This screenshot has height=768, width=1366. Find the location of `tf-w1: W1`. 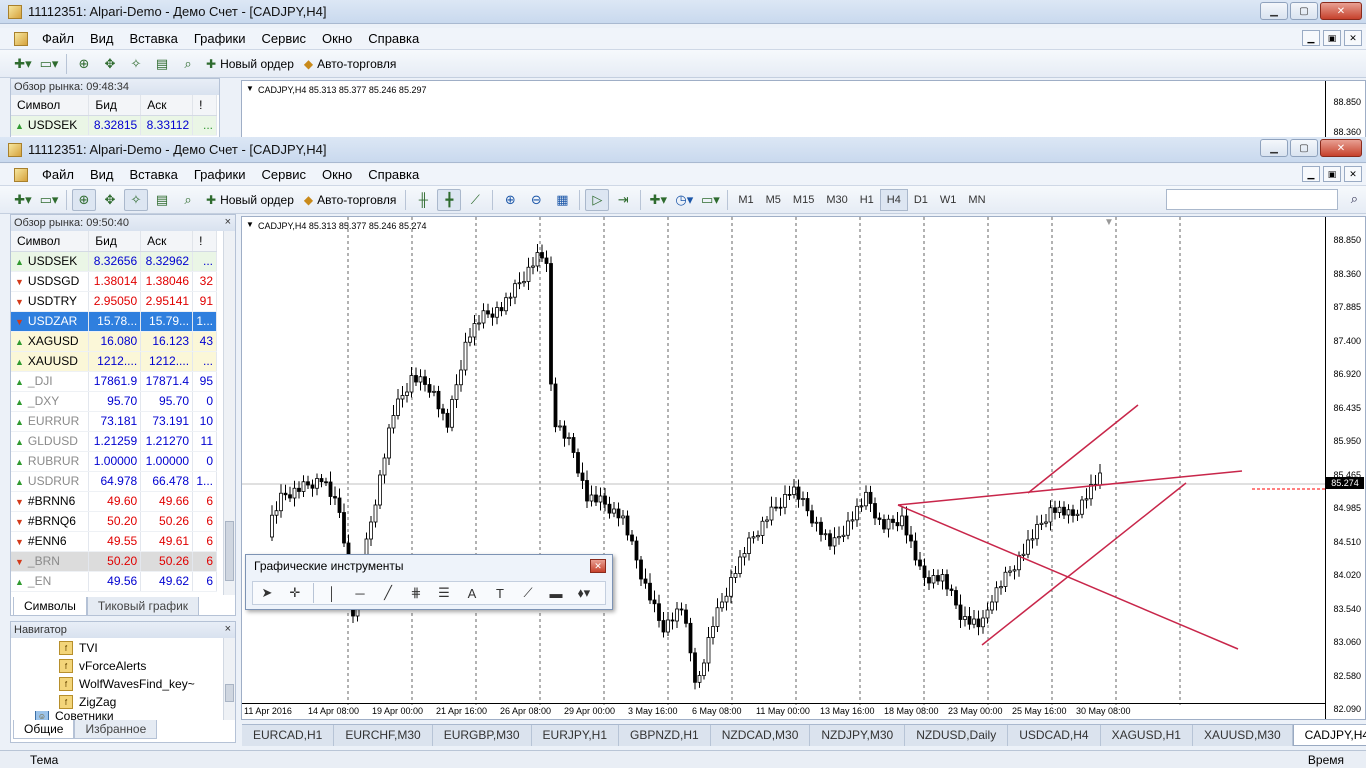

tf-w1: W1 is located at coordinates (948, 200).